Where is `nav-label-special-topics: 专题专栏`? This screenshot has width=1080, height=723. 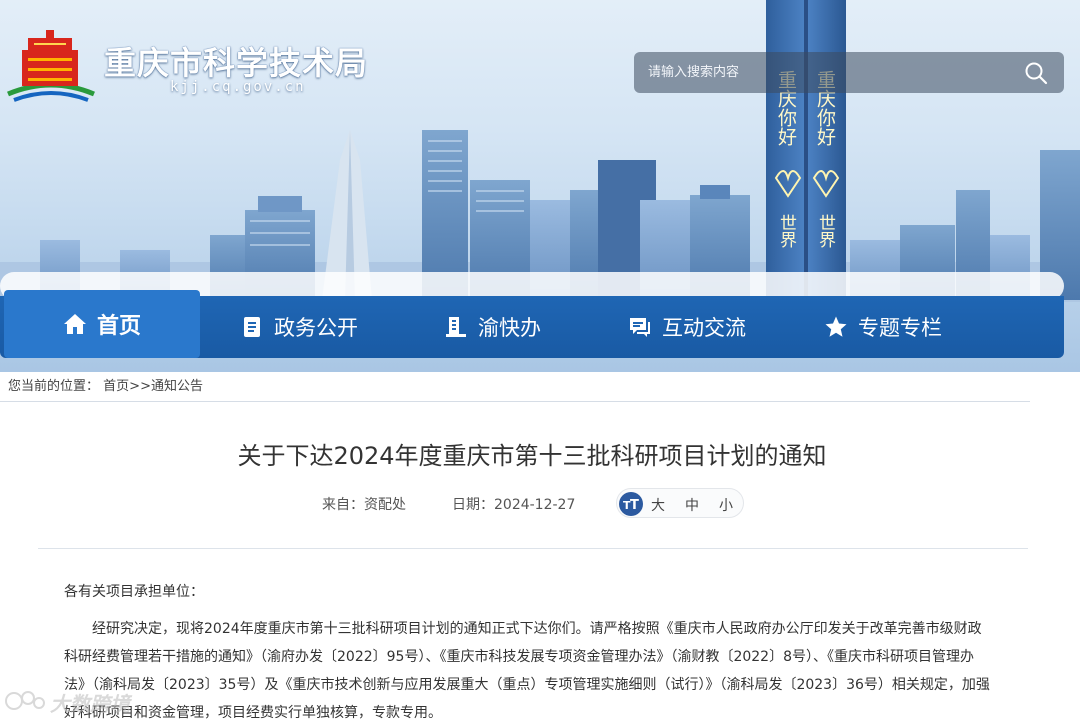 nav-label-special-topics: 专题专栏 is located at coordinates (900, 328).